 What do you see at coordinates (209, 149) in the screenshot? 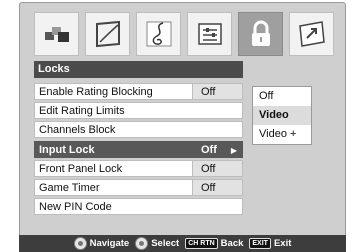
I see `menu-item-value-text: Off` at bounding box center [209, 149].